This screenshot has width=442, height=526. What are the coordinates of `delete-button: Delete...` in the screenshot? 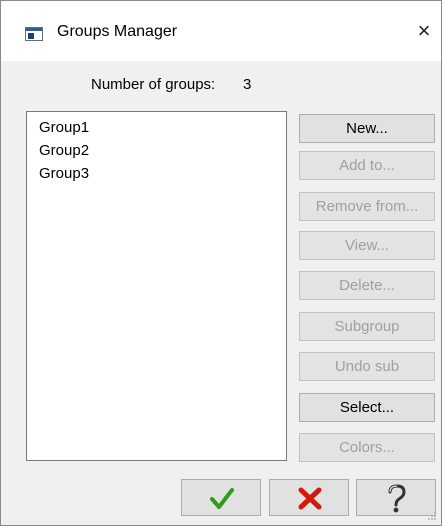 It's located at (367, 285).